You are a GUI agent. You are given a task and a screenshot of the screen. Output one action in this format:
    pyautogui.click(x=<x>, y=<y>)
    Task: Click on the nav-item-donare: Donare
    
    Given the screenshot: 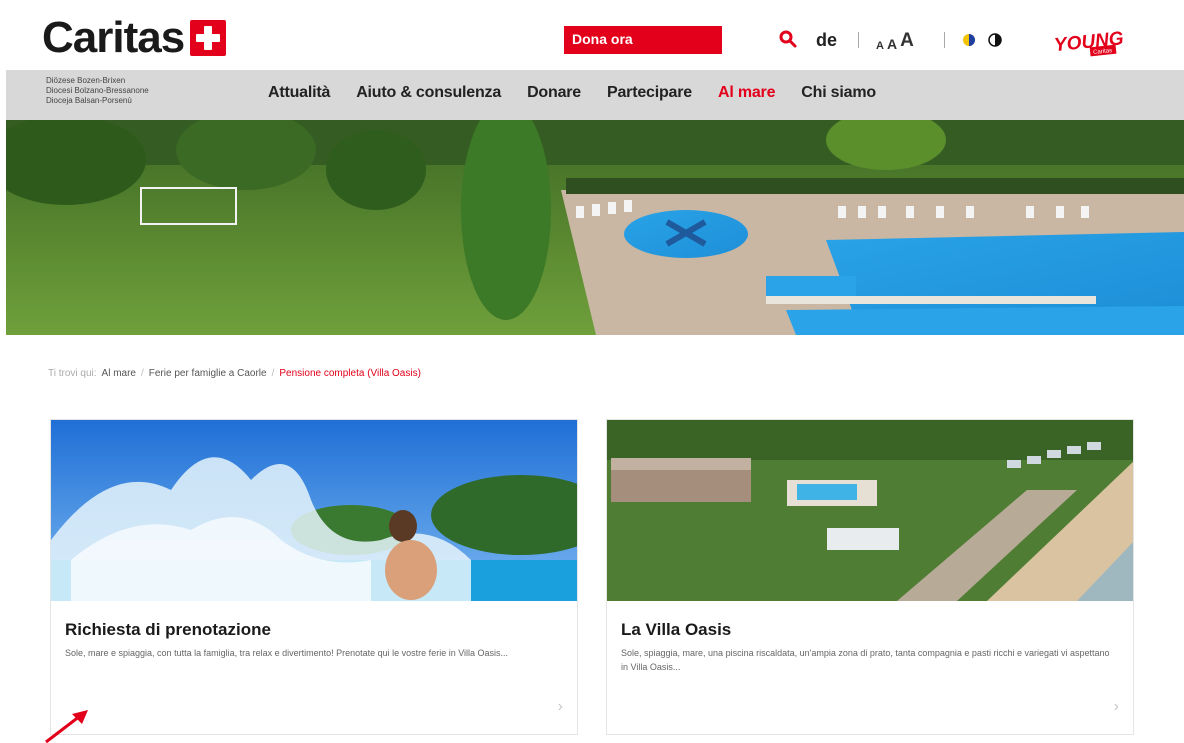 What is the action you would take?
    pyautogui.click(x=554, y=93)
    